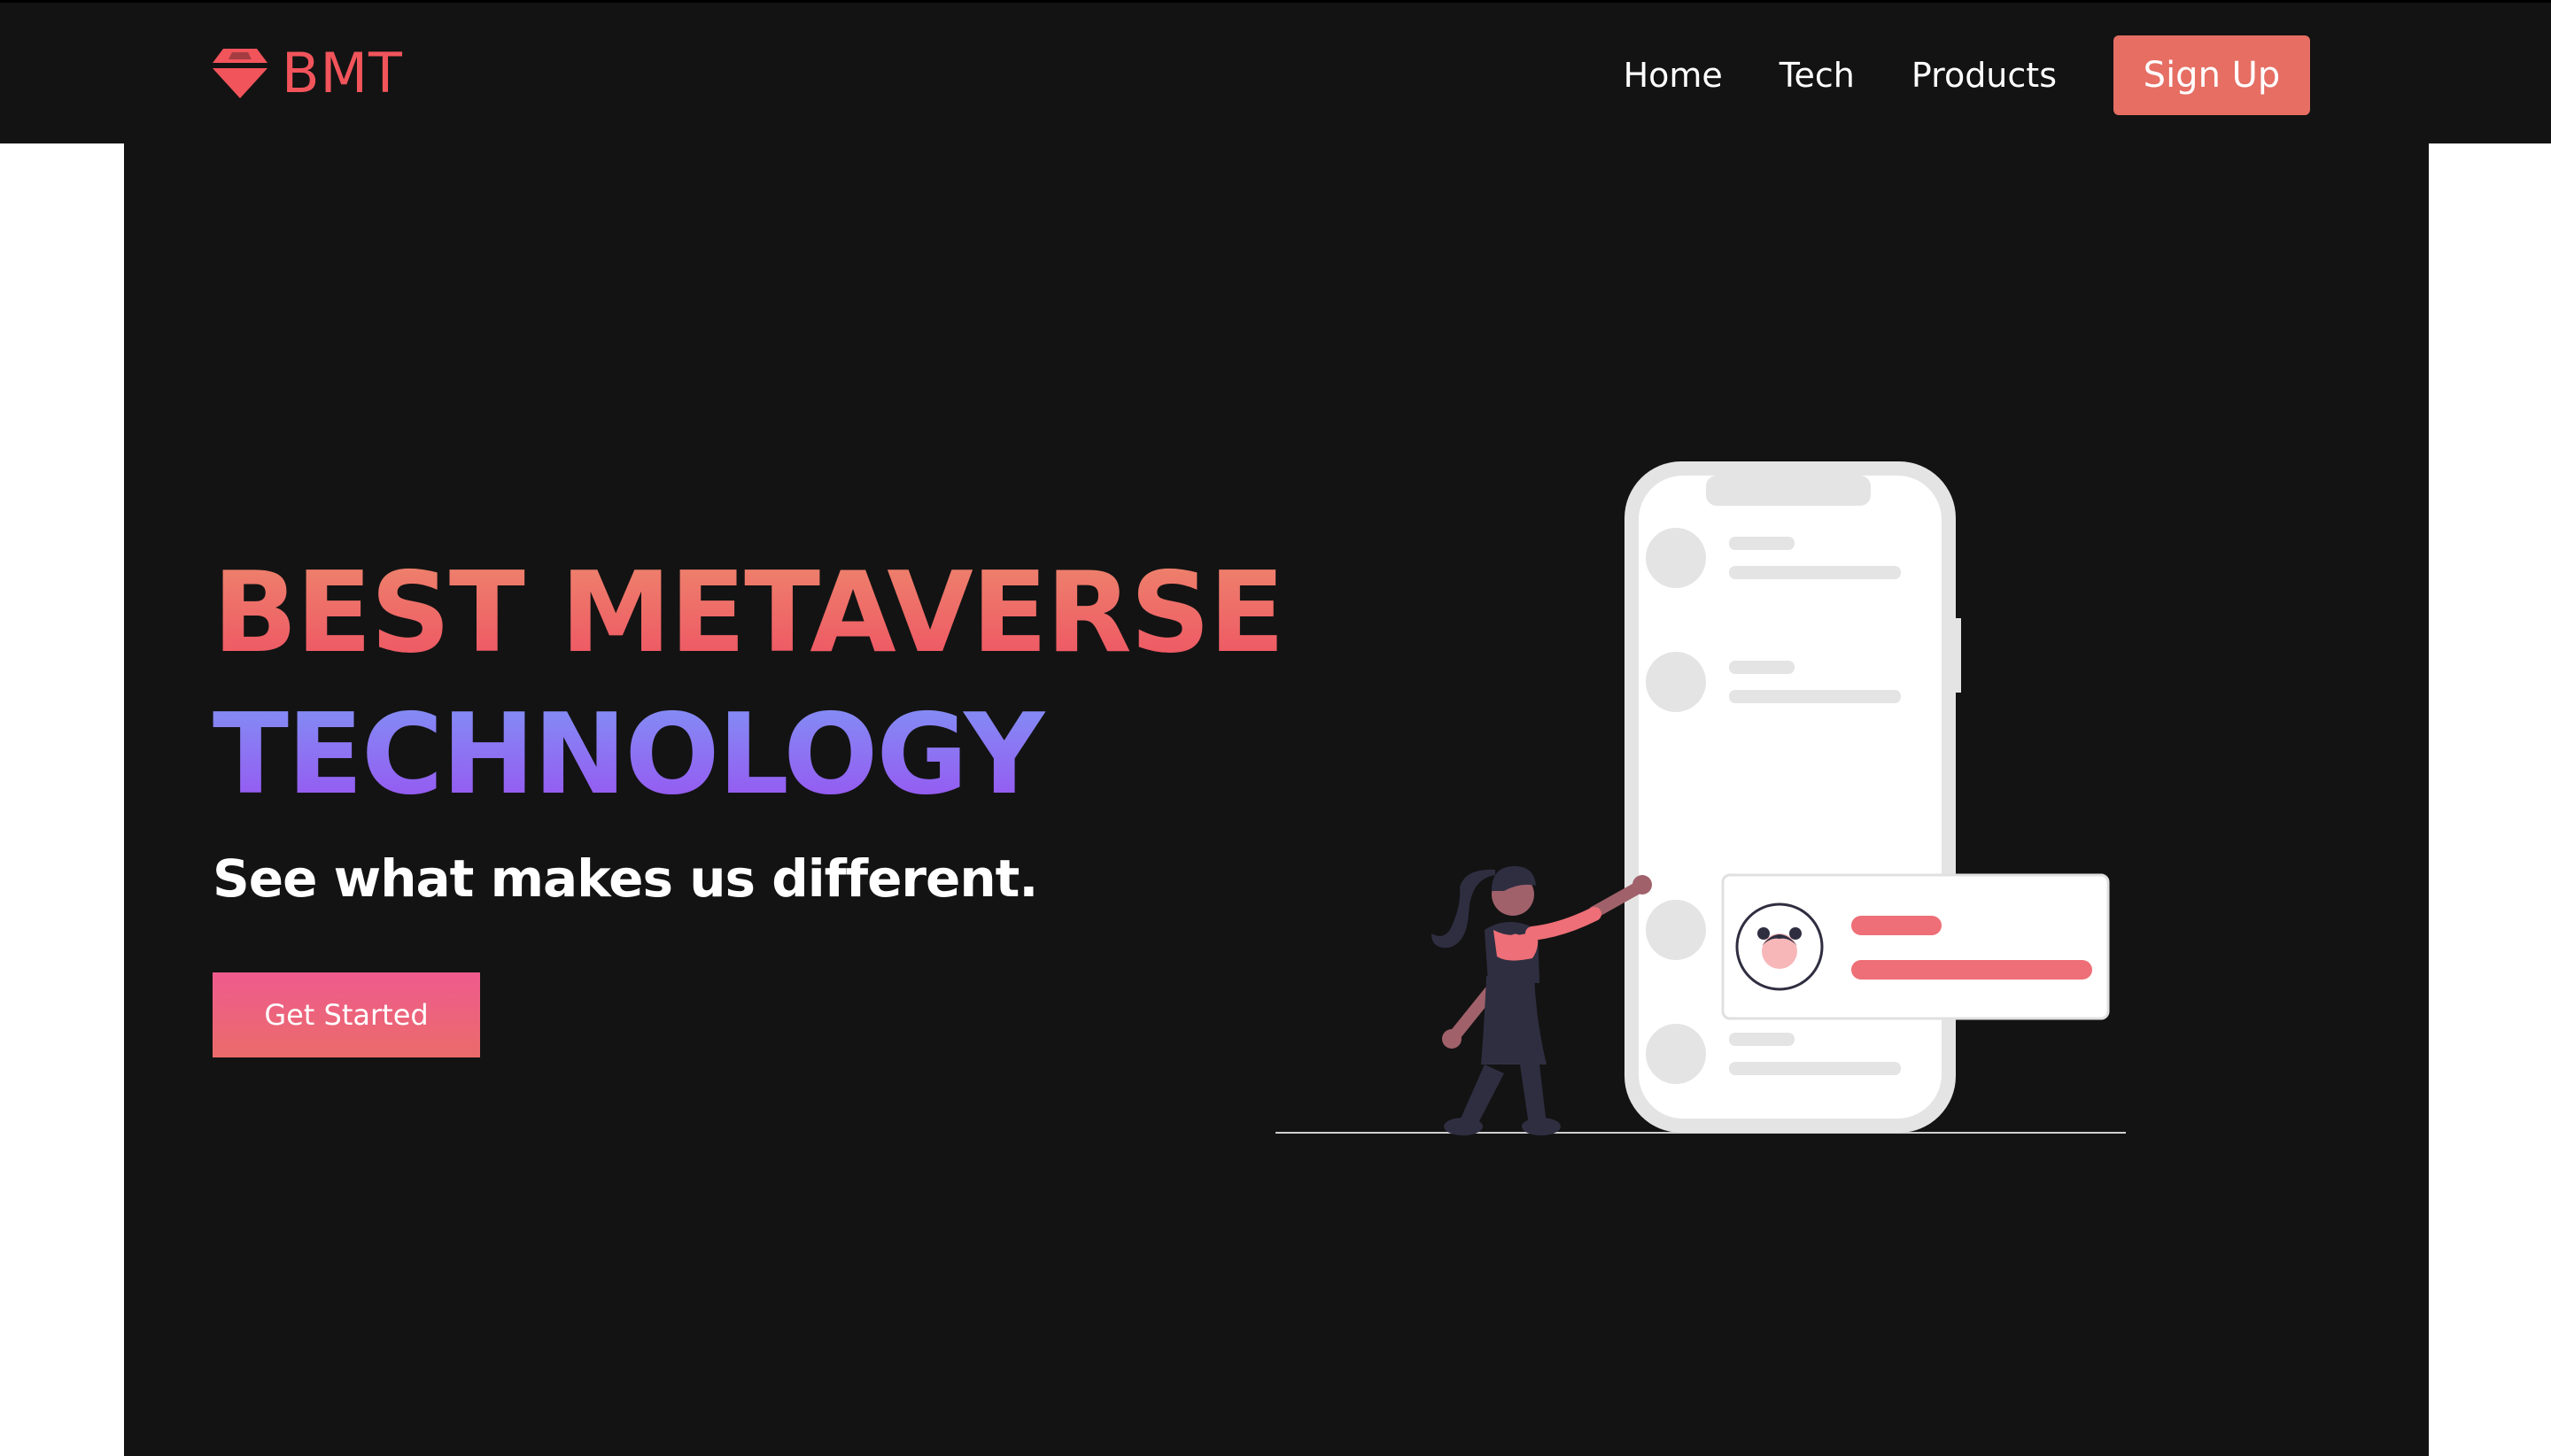 This screenshot has width=2551, height=1456. What do you see at coordinates (240, 73) in the screenshot?
I see `gem-icon` at bounding box center [240, 73].